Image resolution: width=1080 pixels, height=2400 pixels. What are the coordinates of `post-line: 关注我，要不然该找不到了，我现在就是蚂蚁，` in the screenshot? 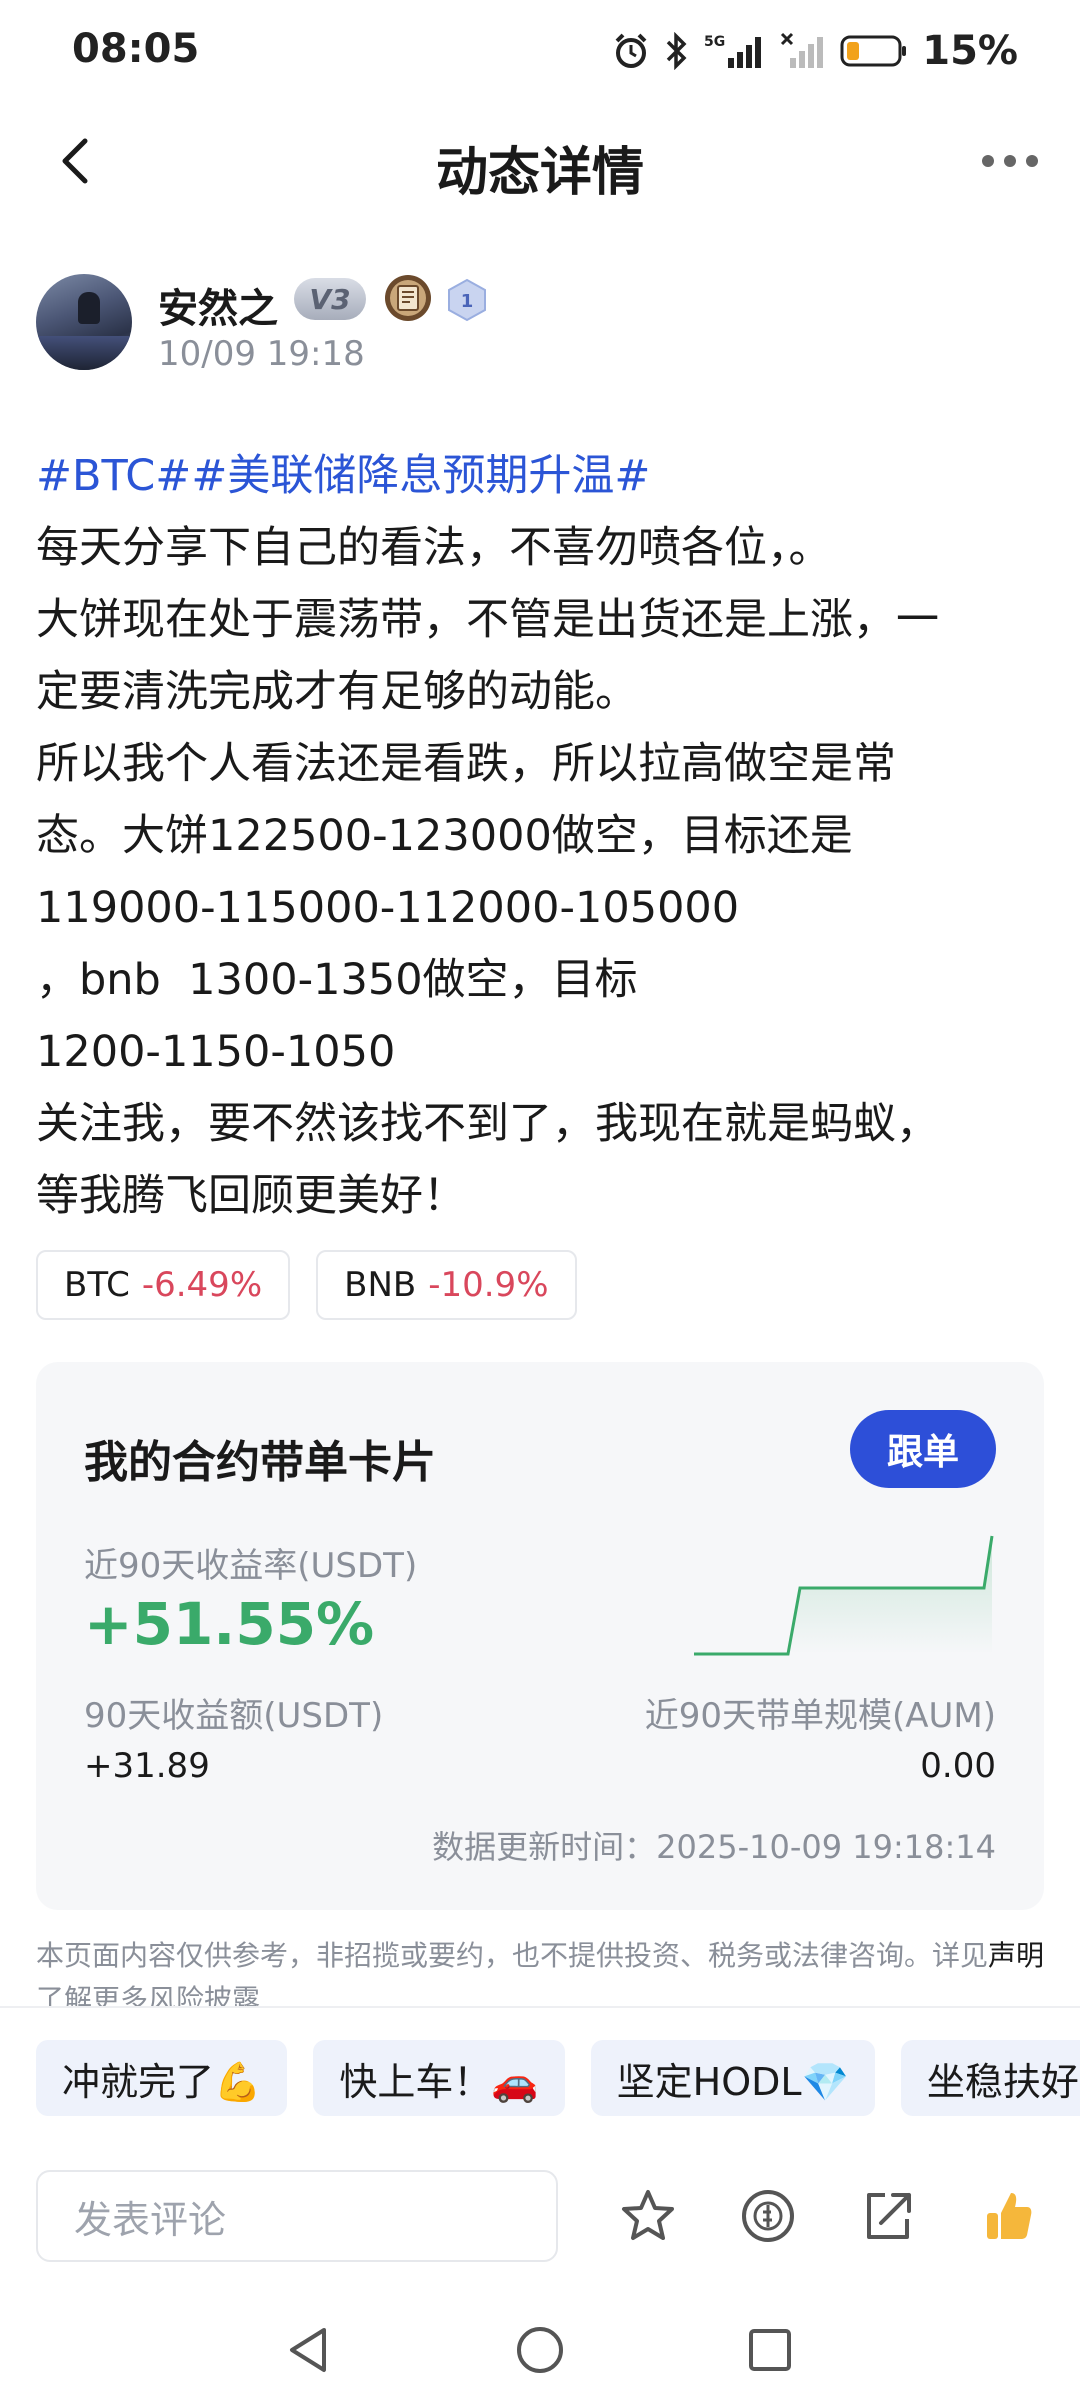 It's located at (487, 1124).